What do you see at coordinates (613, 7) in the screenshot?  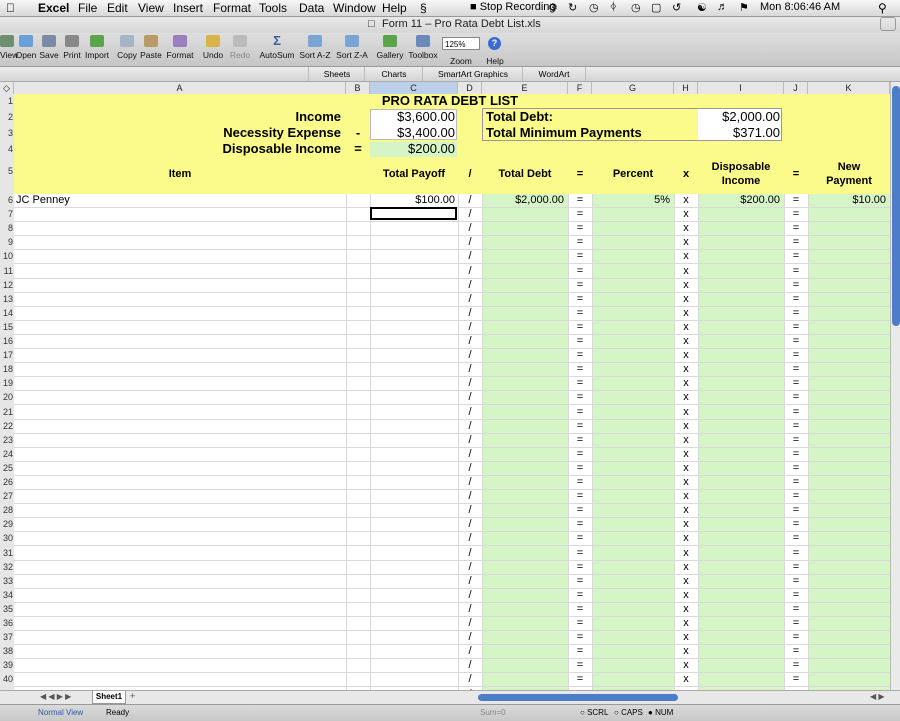 I see `bluetooth-icon: ᛄ` at bounding box center [613, 7].